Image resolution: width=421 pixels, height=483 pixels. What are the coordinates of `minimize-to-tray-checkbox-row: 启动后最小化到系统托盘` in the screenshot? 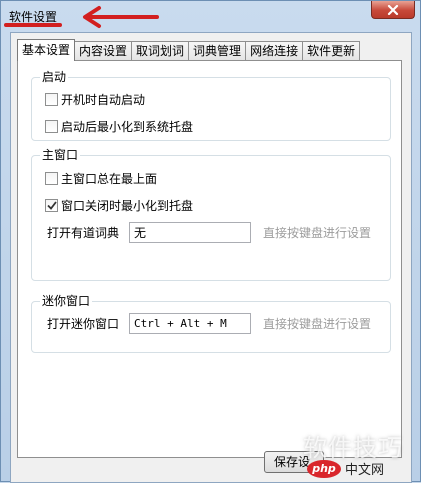 It's located at (119, 126).